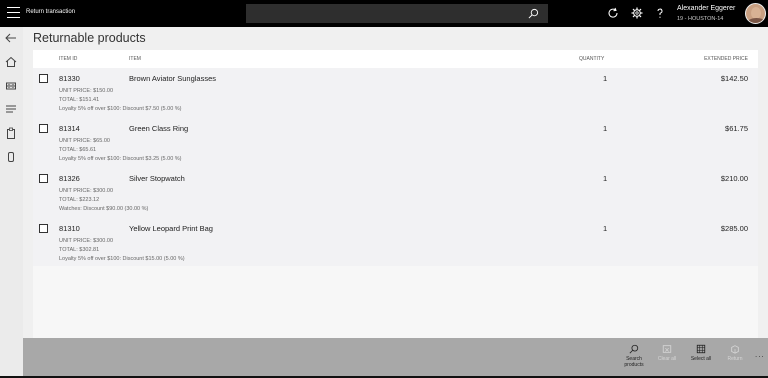 The height and width of the screenshot is (378, 768). Describe the element at coordinates (11, 62) in the screenshot. I see `home-icon` at that location.